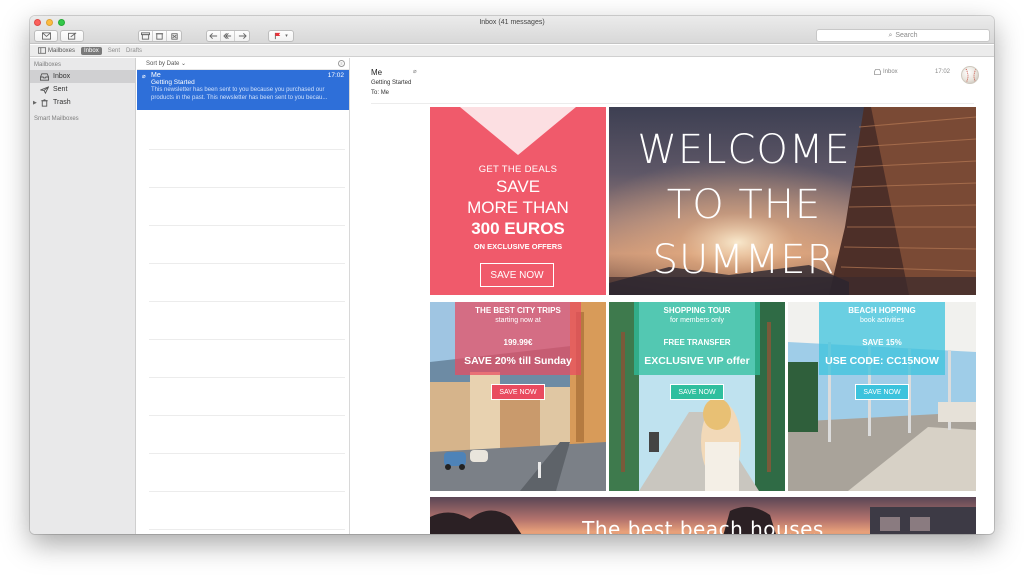  What do you see at coordinates (377, 72) in the screenshot?
I see `header-sender: Me` at bounding box center [377, 72].